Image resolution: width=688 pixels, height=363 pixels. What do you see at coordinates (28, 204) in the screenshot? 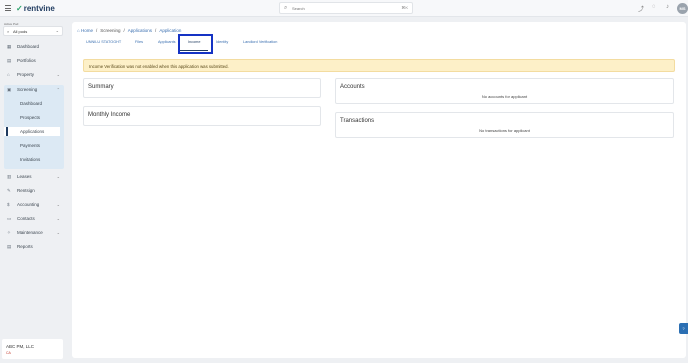
I see `sidebar-item-label: Accounting` at bounding box center [28, 204].